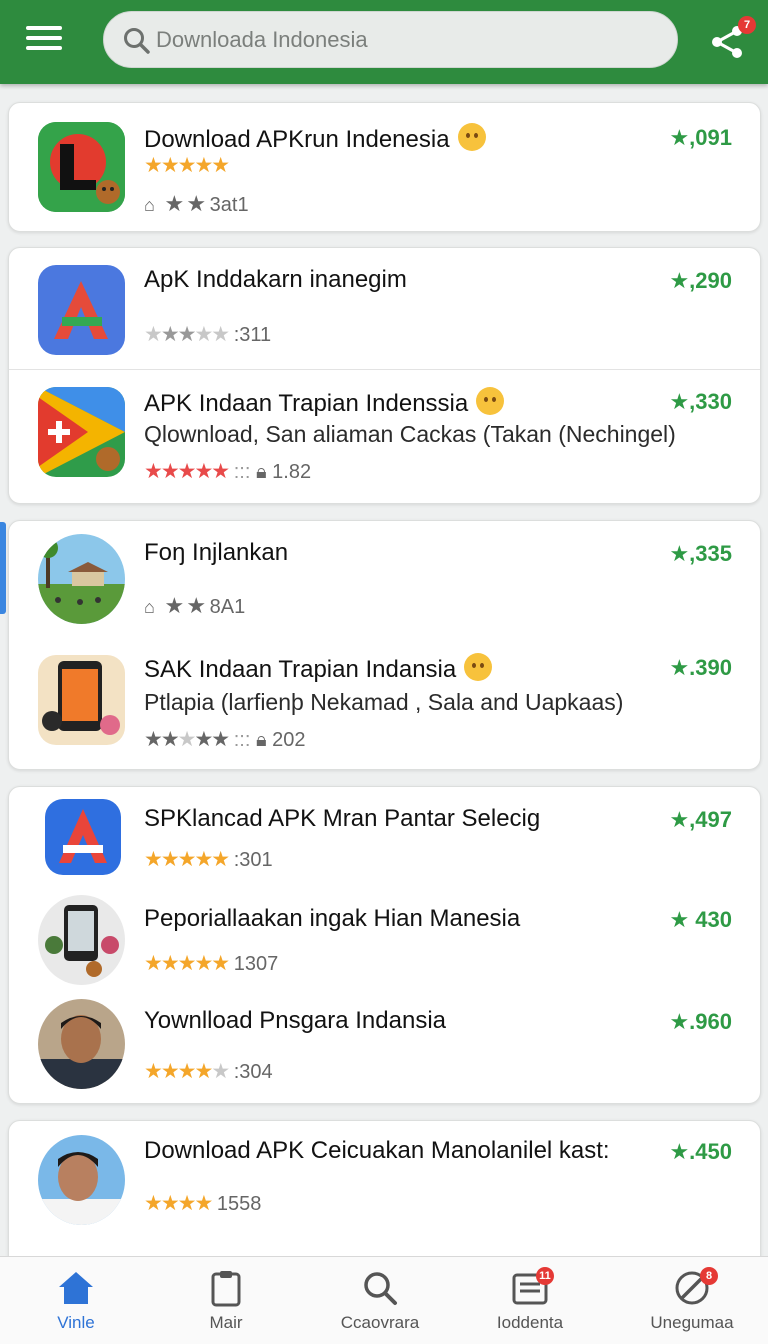 This screenshot has width=768, height=1344. What do you see at coordinates (306, 403) in the screenshot?
I see `app-title: APK Indaan Trapian Indenssia` at bounding box center [306, 403].